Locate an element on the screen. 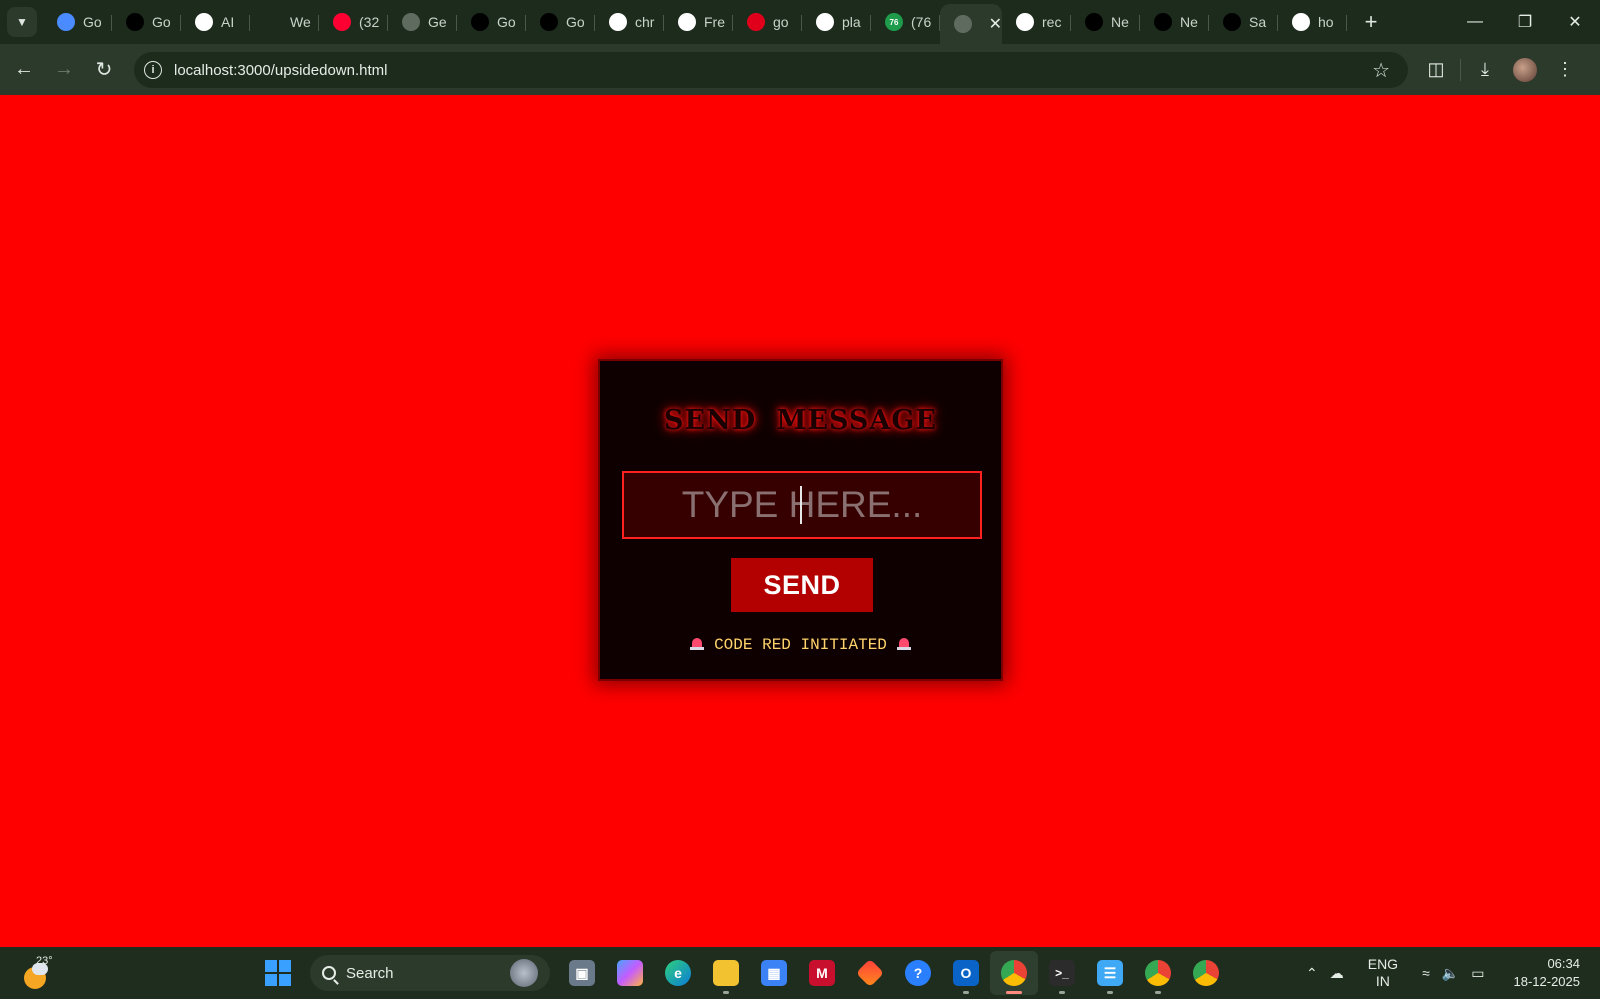  youtube-icon is located at coordinates (342, 22).